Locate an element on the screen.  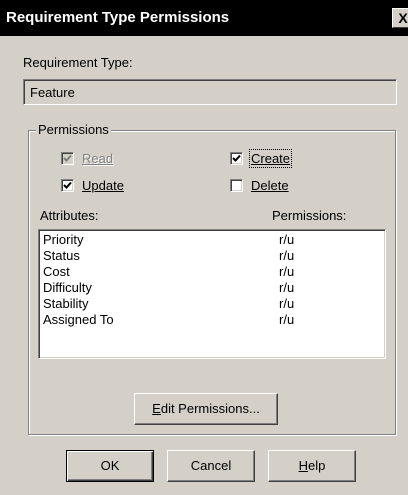
close-button: X is located at coordinates (400, 18).